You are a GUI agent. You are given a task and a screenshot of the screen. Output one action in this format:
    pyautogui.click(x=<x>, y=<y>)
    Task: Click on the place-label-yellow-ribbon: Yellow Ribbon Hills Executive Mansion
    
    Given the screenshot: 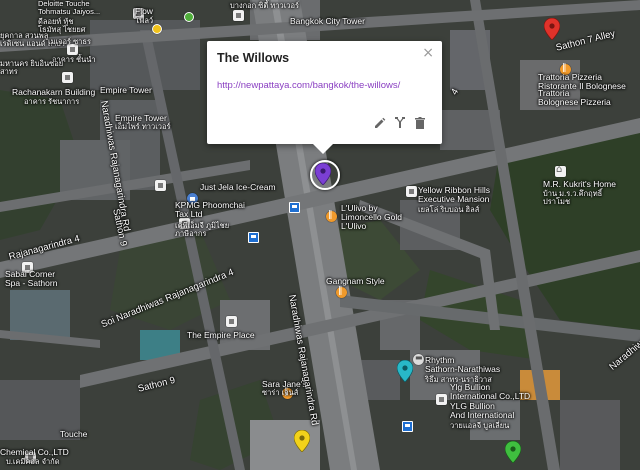 What is the action you would take?
    pyautogui.click(x=454, y=195)
    